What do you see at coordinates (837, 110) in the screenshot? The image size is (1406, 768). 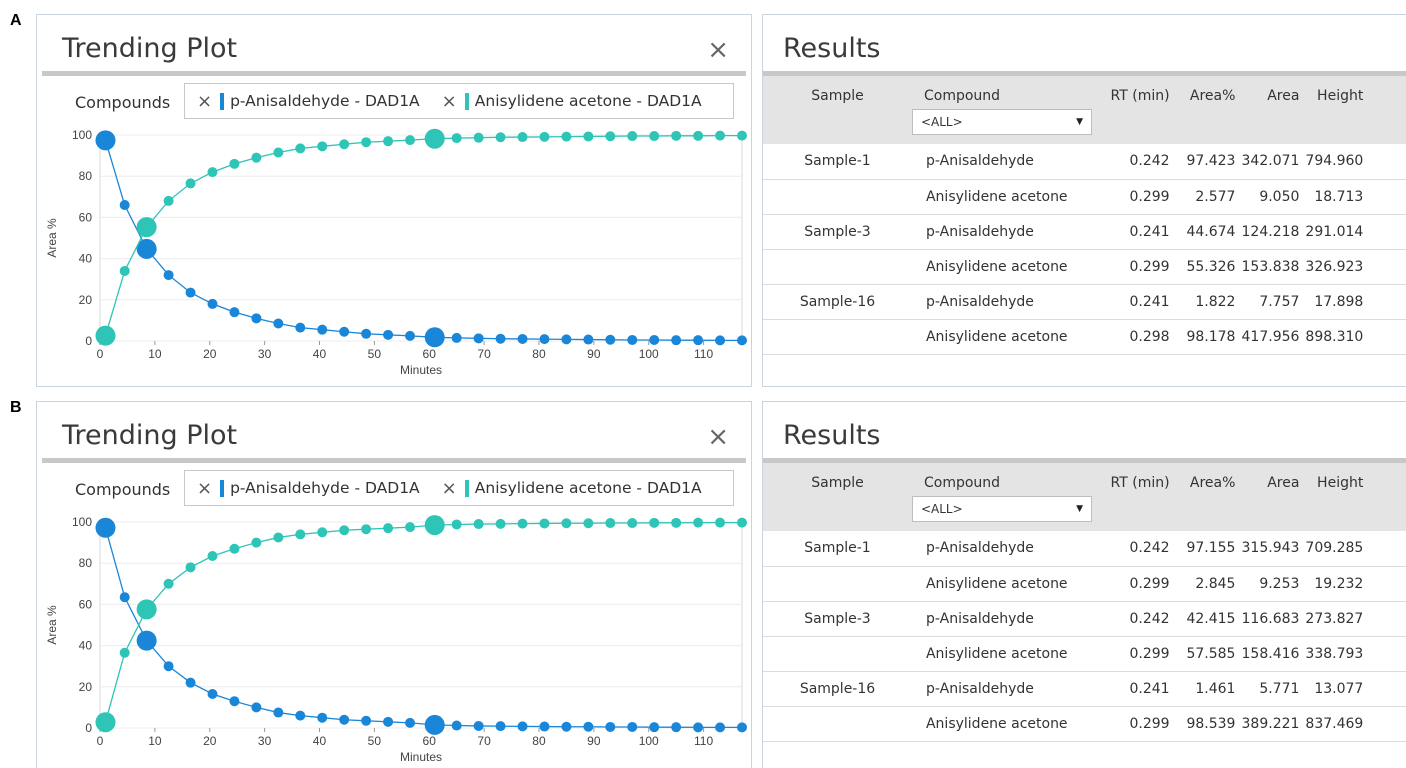 I see `column-header-sample: Sample` at bounding box center [837, 110].